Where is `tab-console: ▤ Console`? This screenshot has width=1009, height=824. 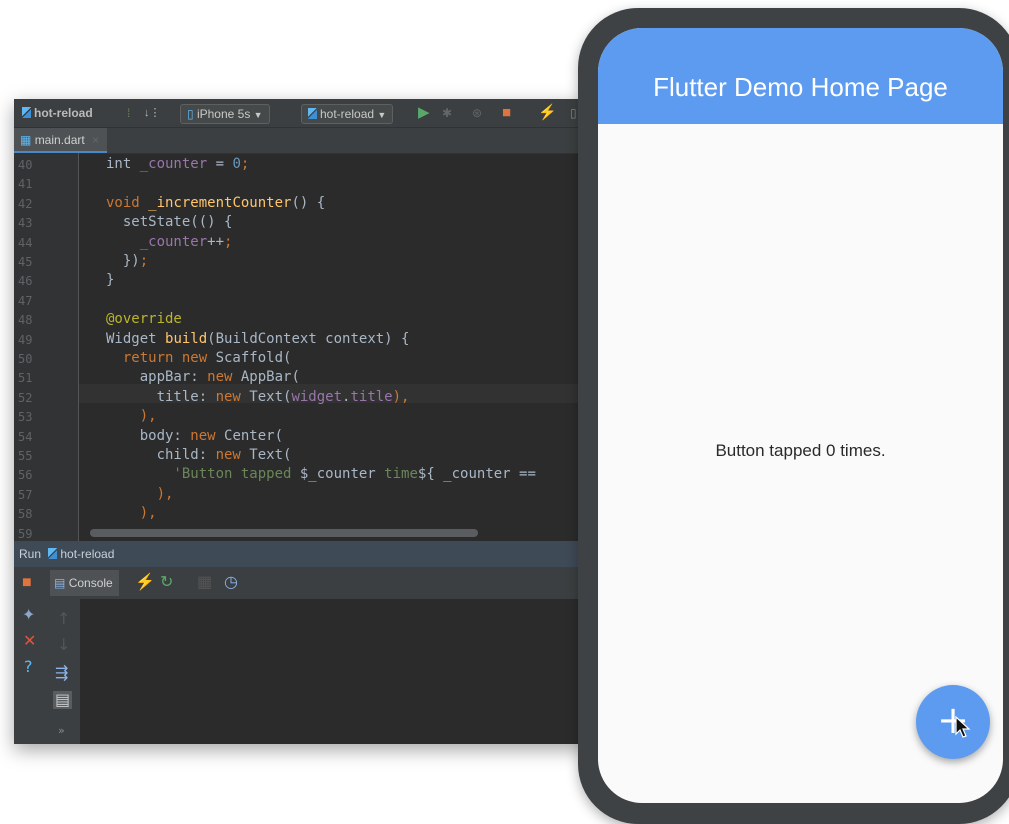 tab-console: ▤ Console is located at coordinates (84, 583).